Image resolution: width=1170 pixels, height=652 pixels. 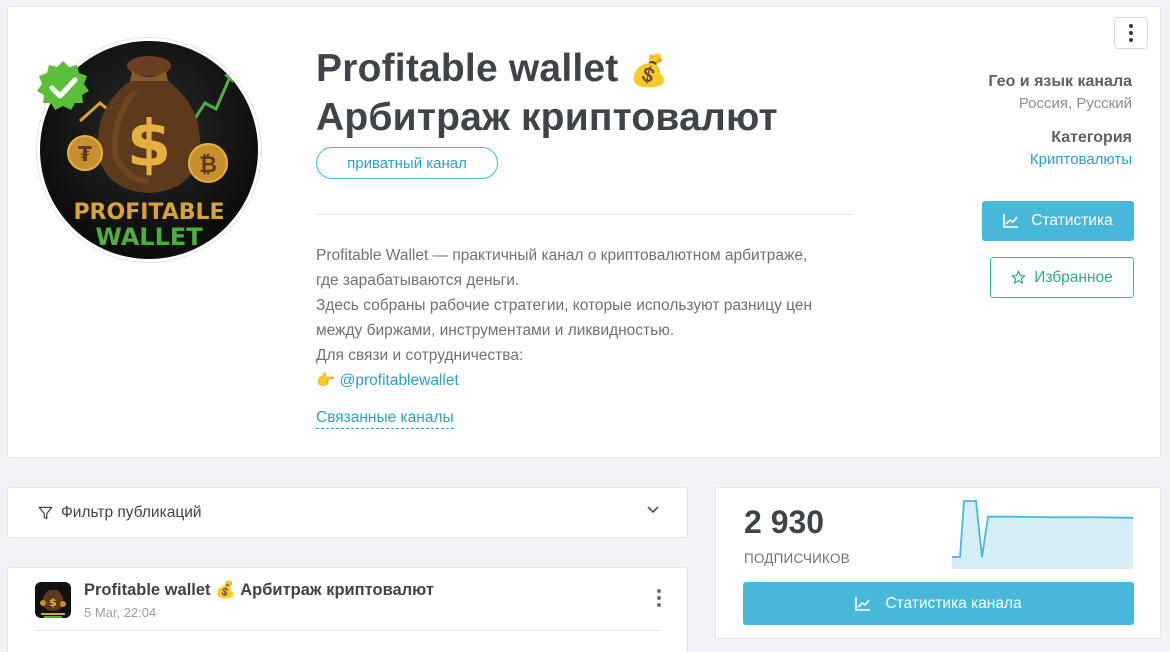 What do you see at coordinates (326, 380) in the screenshot?
I see `pointing-hand-emoji: 👉` at bounding box center [326, 380].